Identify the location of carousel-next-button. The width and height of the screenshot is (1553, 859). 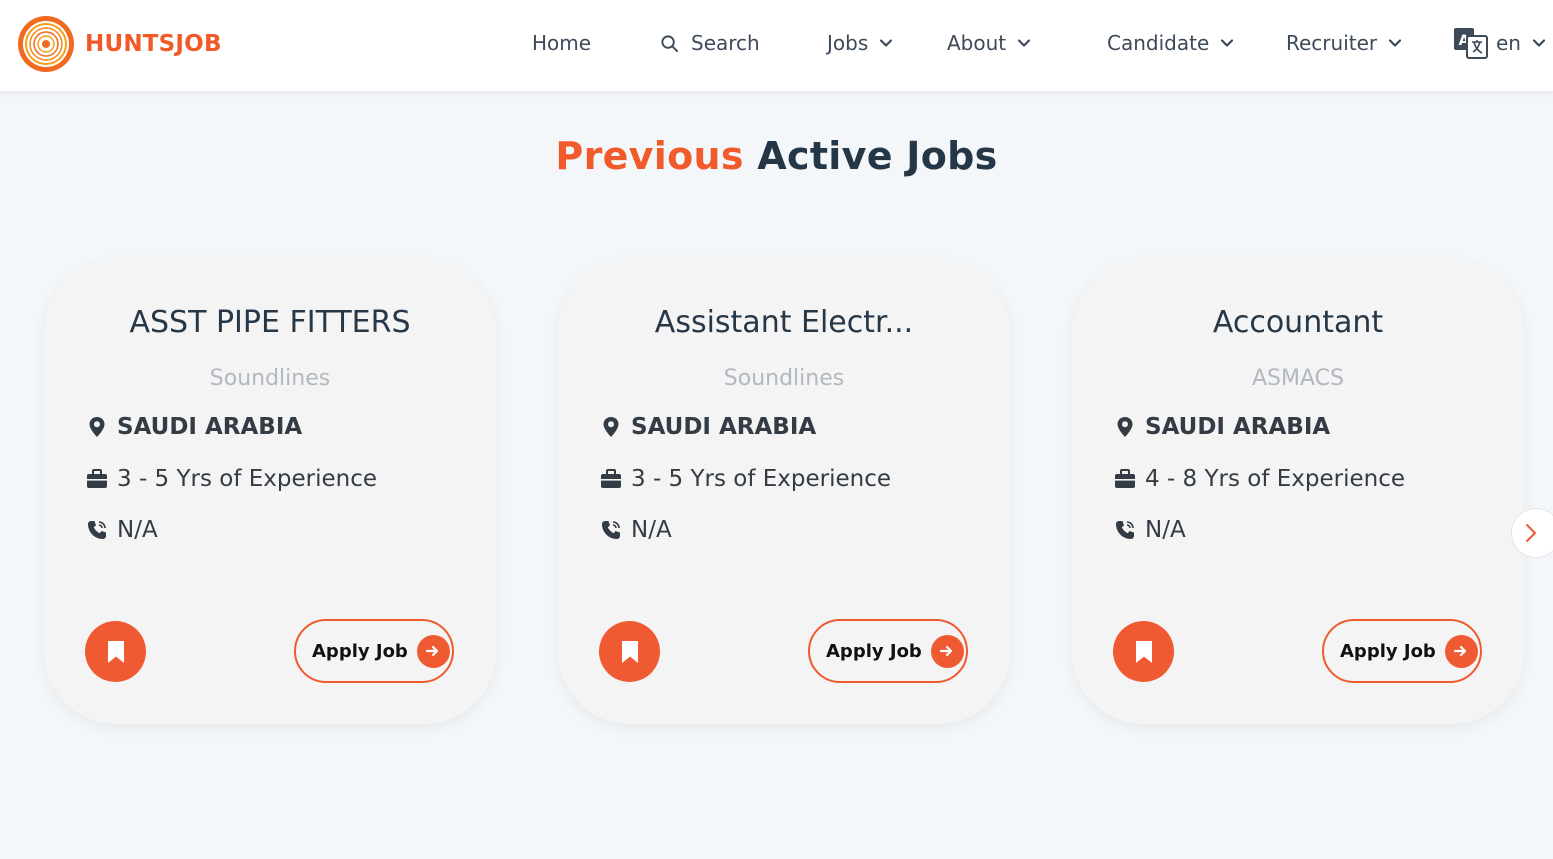
(1532, 533).